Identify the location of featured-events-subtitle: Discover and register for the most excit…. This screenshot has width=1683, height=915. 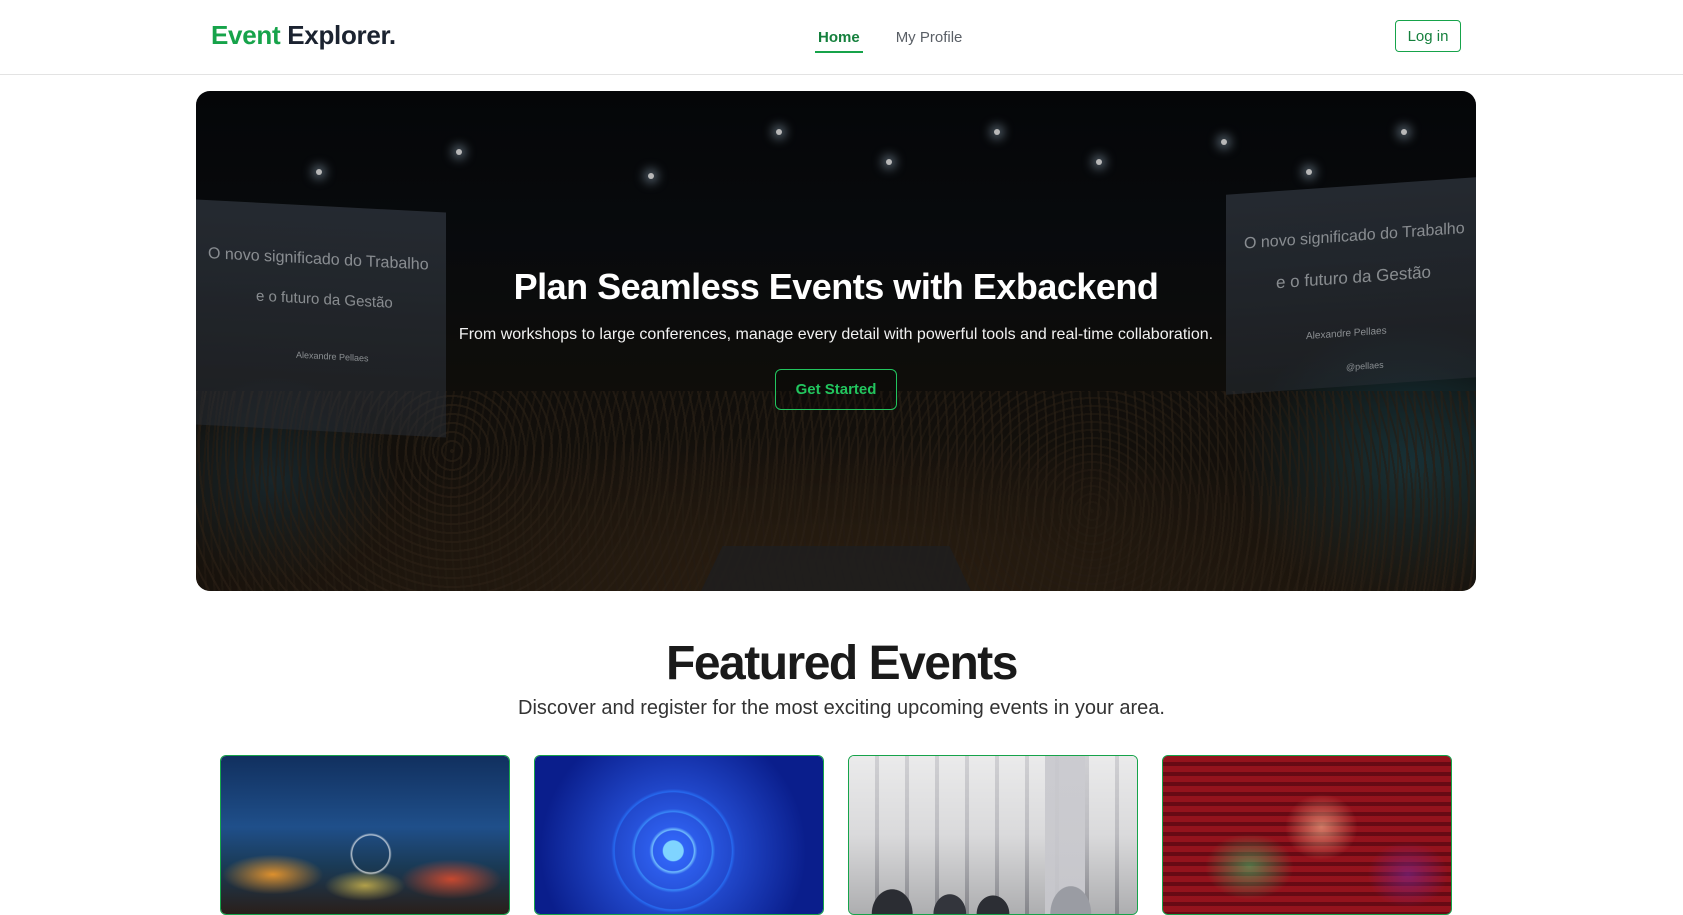
(841, 708).